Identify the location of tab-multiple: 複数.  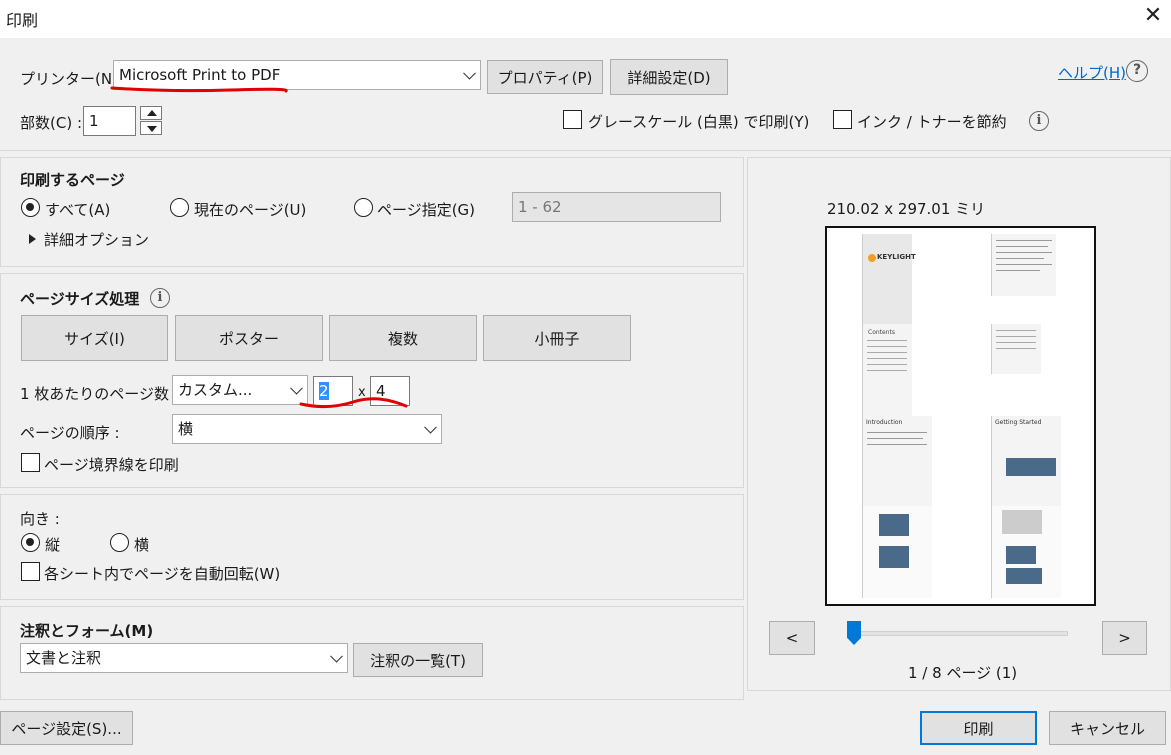
(403, 338).